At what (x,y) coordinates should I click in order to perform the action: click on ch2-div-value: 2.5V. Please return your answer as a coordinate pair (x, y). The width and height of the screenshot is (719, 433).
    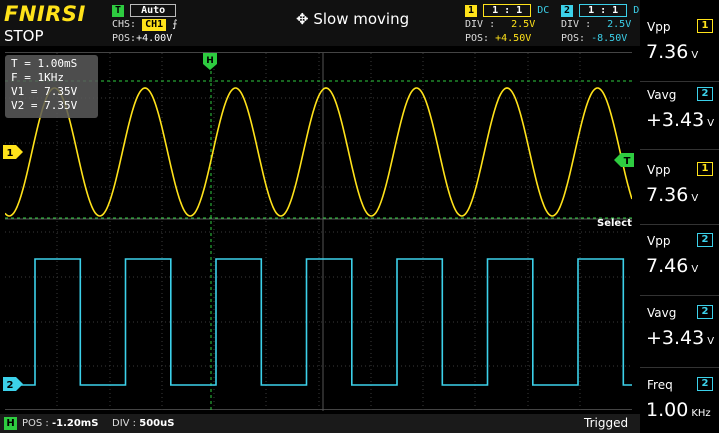
    Looking at the image, I should click on (619, 24).